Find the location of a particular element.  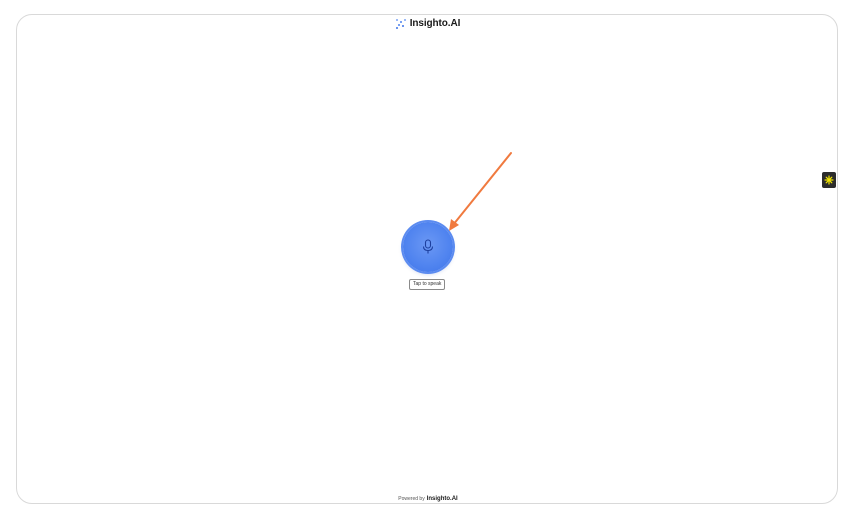

dots-grid-logo-icon is located at coordinates (400, 23).